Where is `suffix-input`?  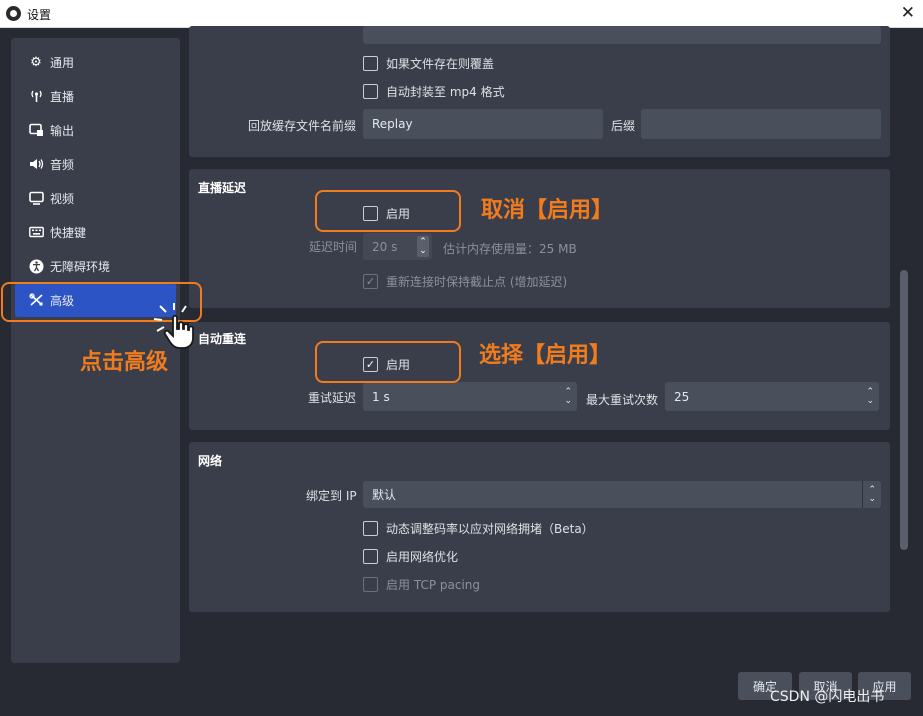 suffix-input is located at coordinates (761, 124).